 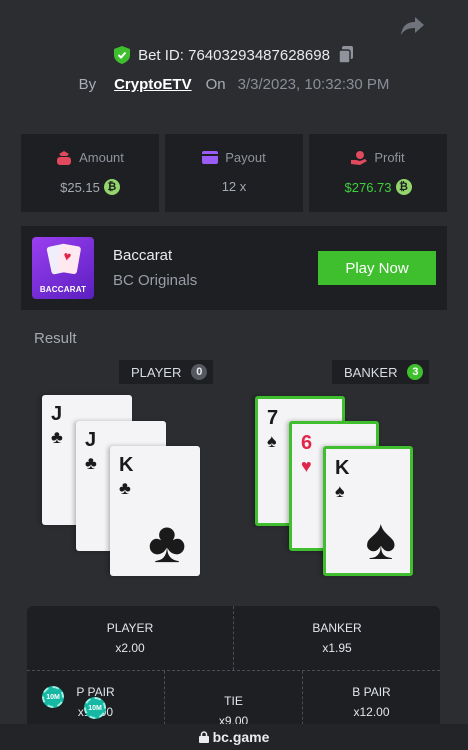 I want to click on bet-date: 3/3/2023, 10:32:30 PM, so click(x=313, y=84).